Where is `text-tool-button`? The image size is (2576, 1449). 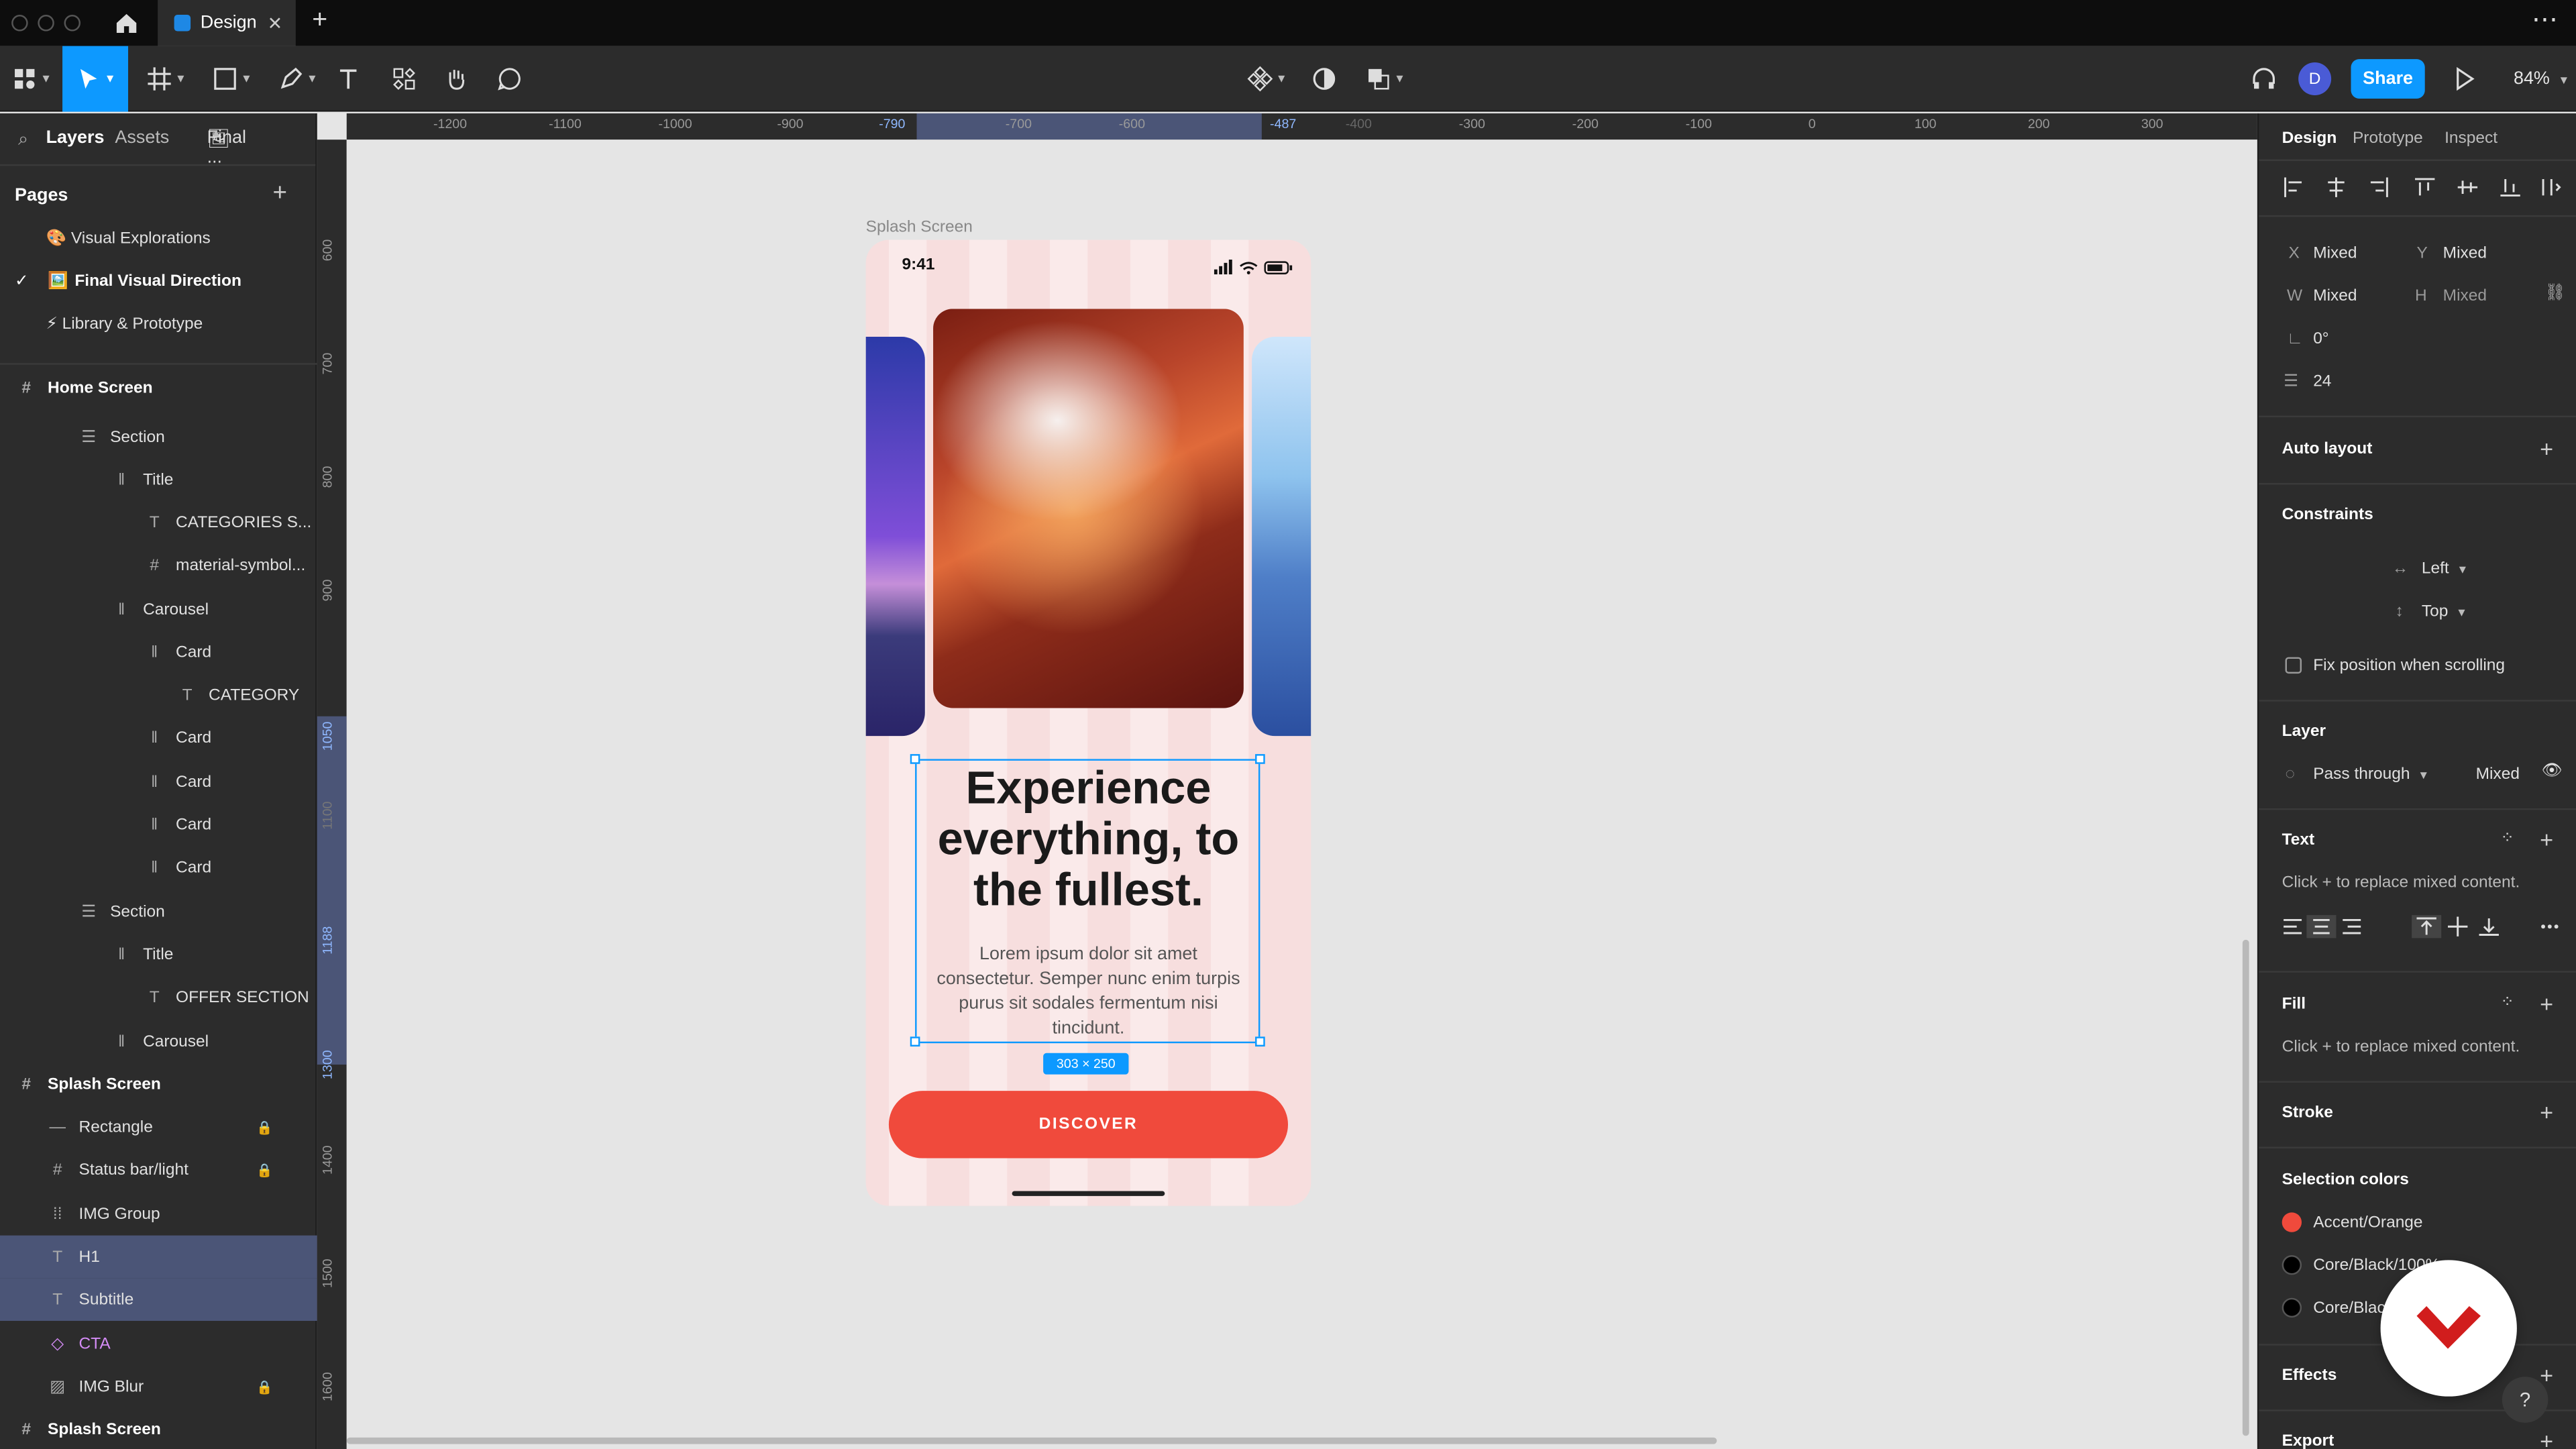 text-tool-button is located at coordinates (348, 79).